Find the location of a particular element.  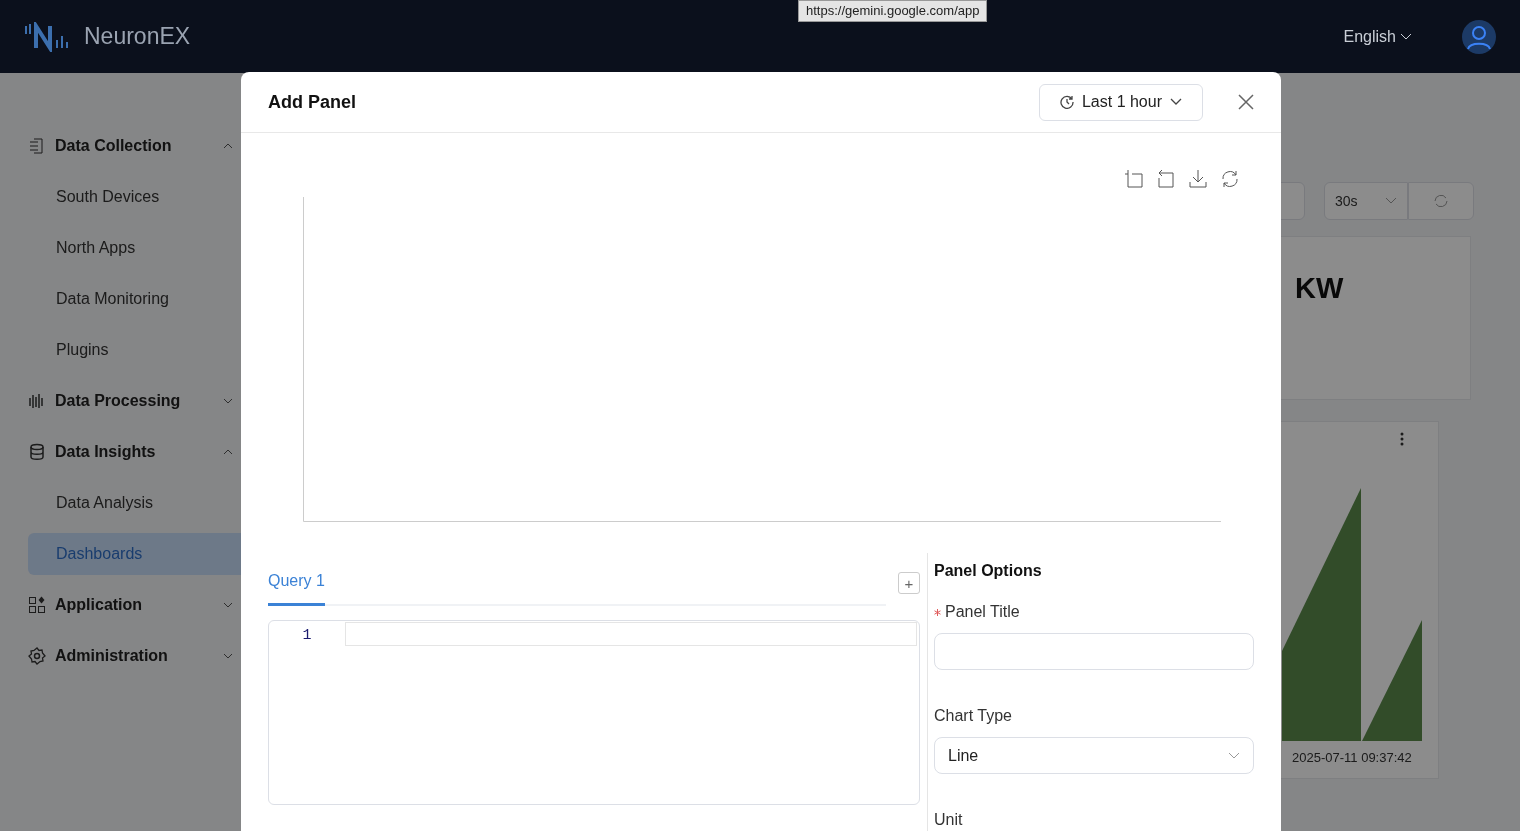

text-input is located at coordinates (1094, 651).